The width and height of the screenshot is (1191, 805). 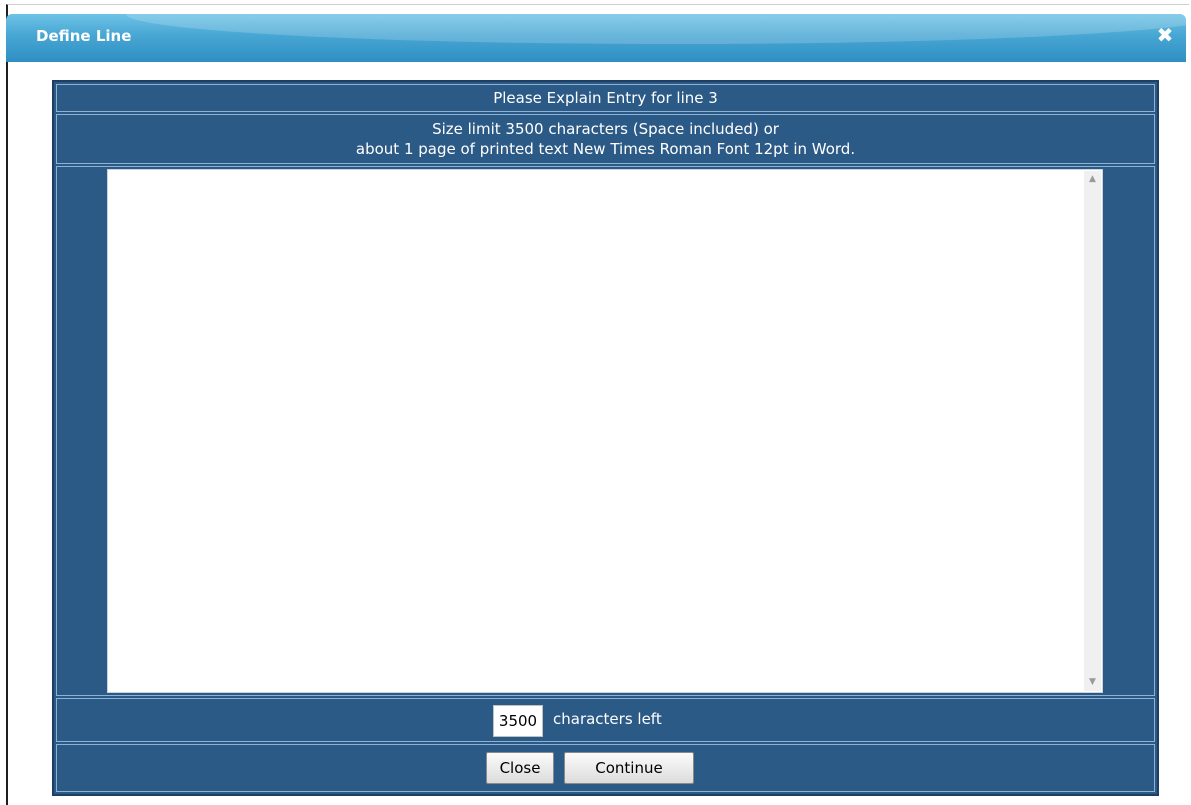 I want to click on characters-left-field, so click(x=518, y=721).